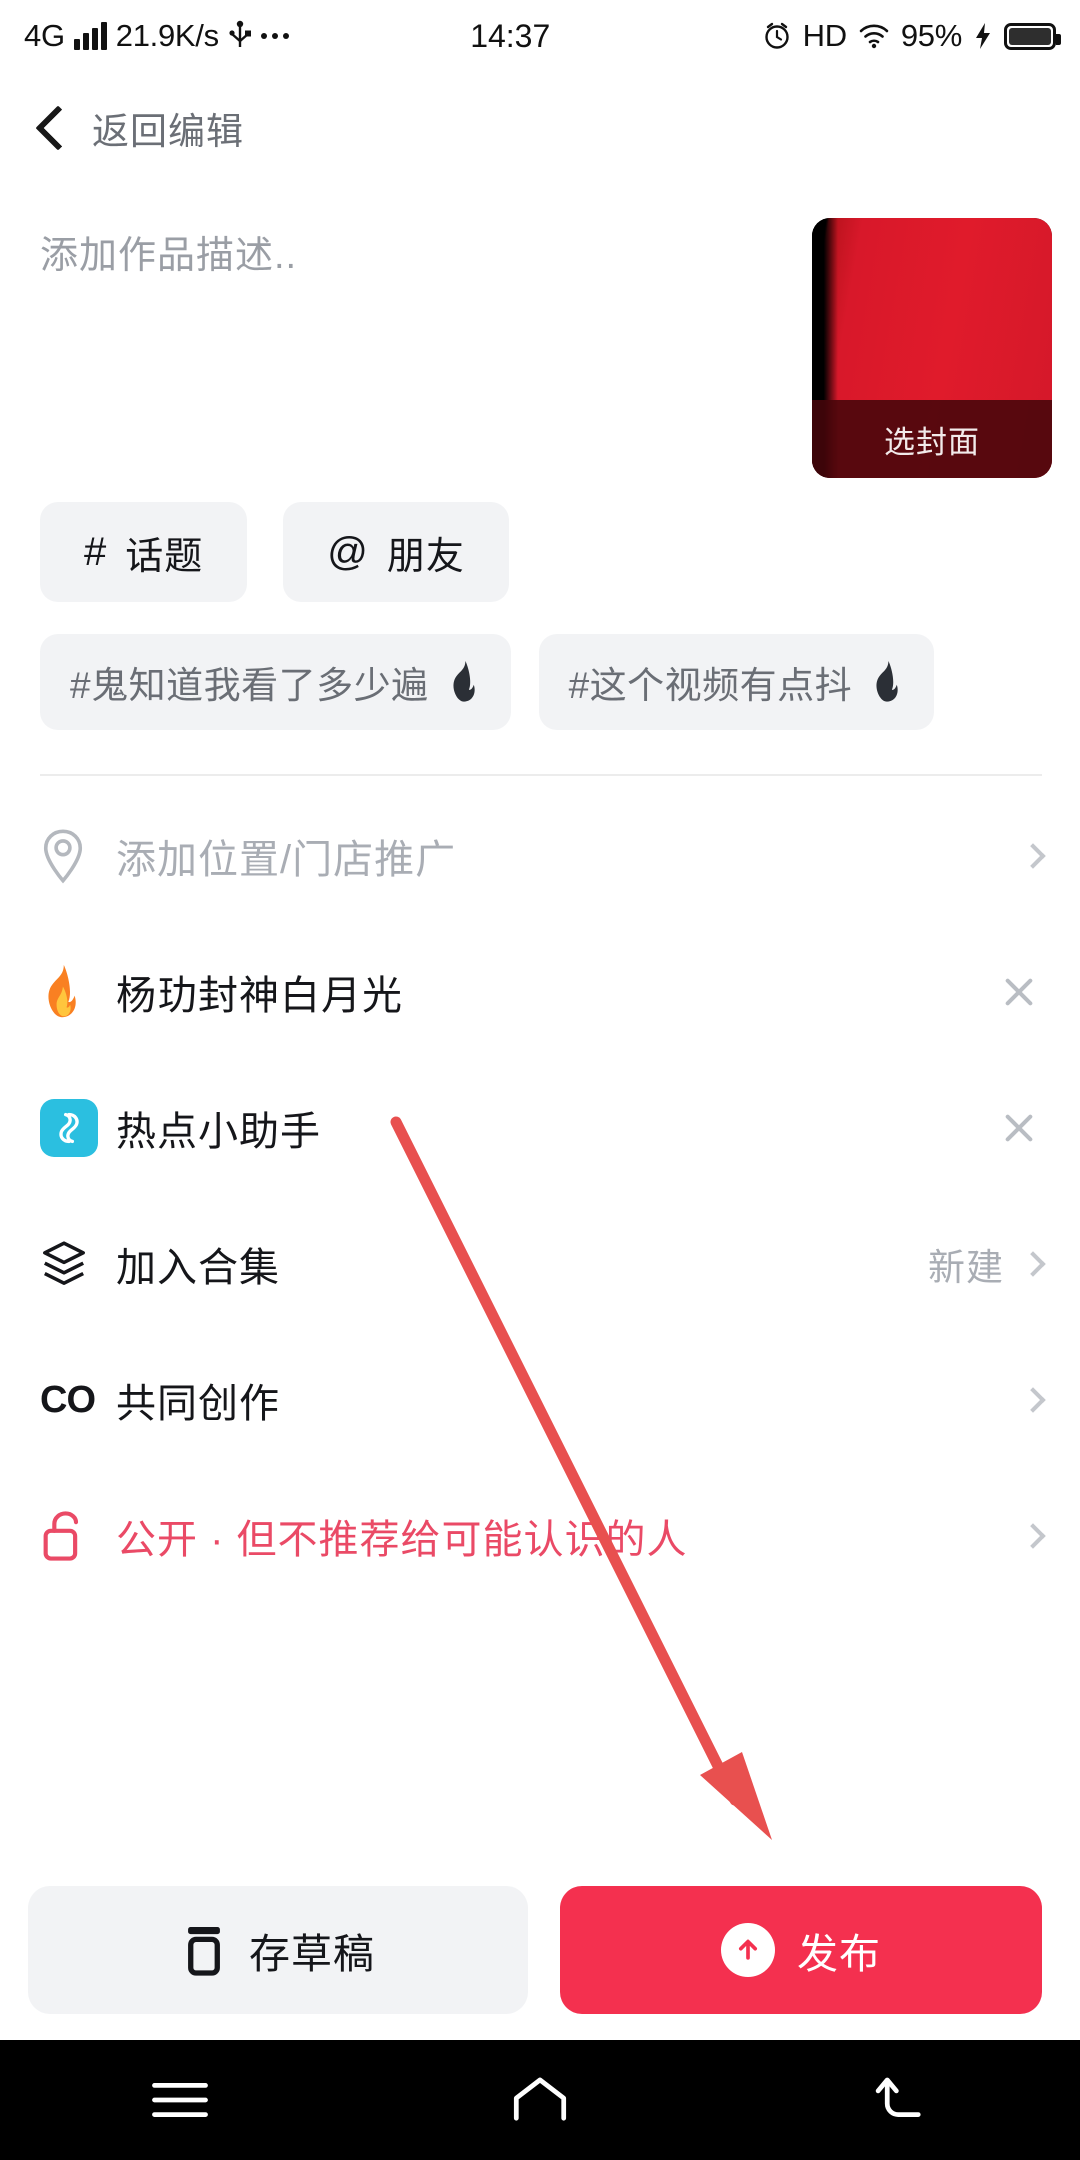  I want to click on save-draft-label: 存草稿, so click(312, 1954).